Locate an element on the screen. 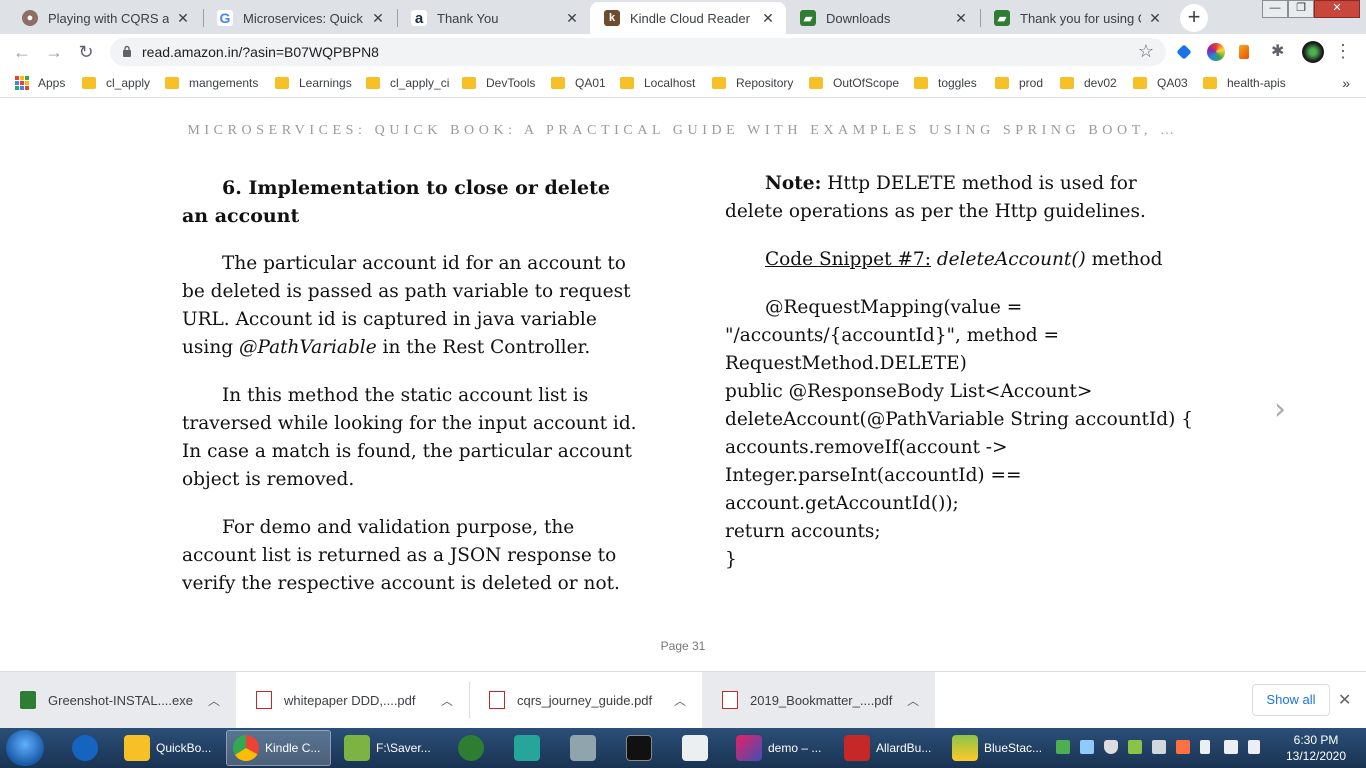 This screenshot has width=1366, height=768. bookmark-folder: health-apis is located at coordinates (1244, 83).